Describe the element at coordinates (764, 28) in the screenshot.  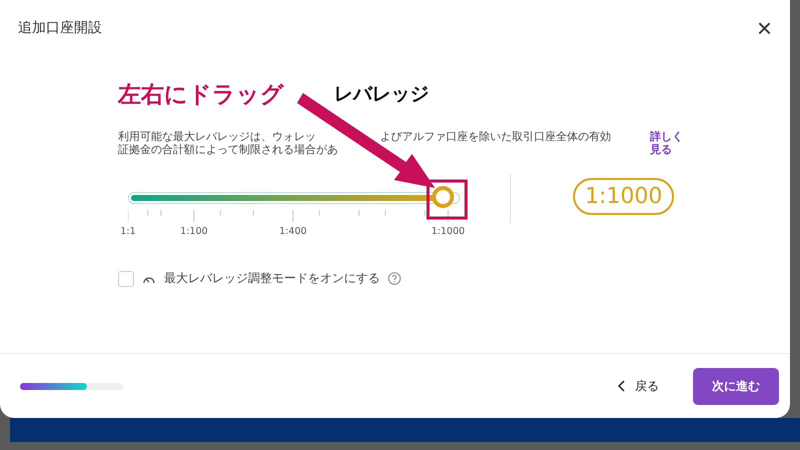
I see `close-button: ×` at that location.